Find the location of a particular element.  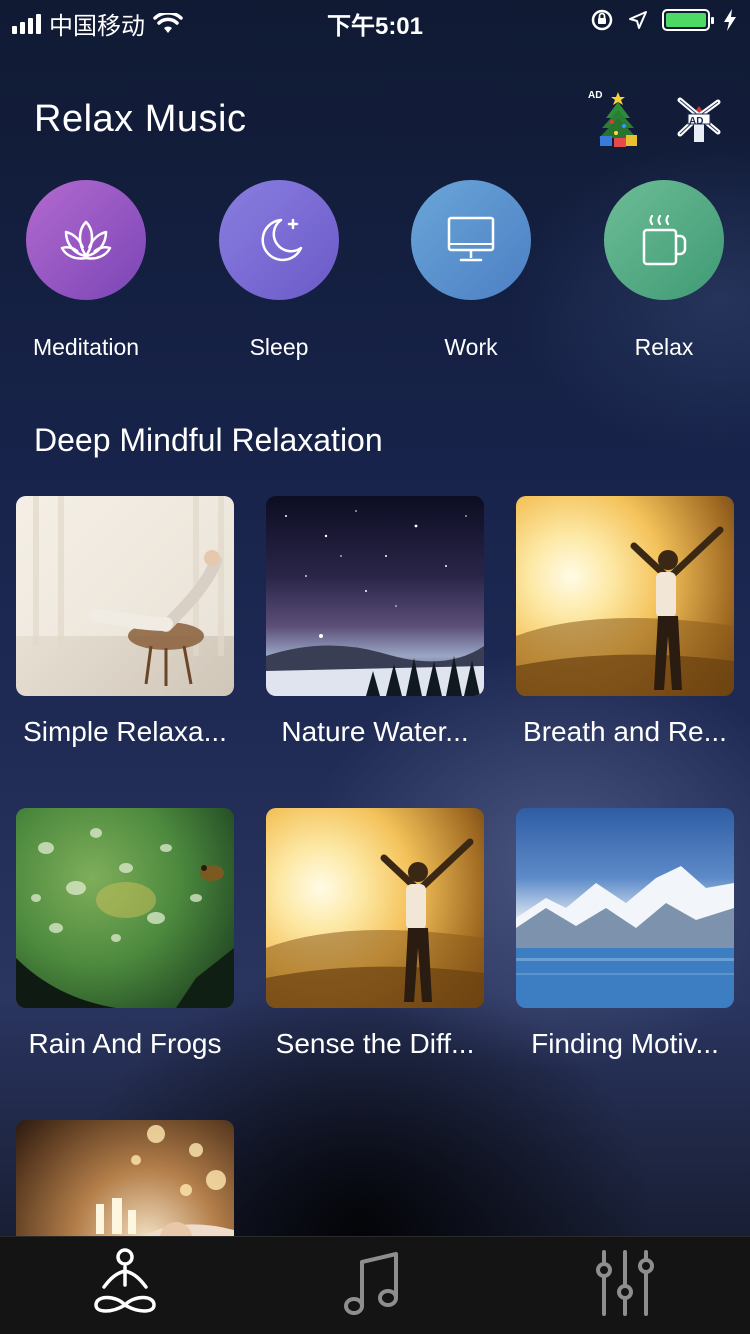

music-note-icon is located at coordinates (371, 1283).